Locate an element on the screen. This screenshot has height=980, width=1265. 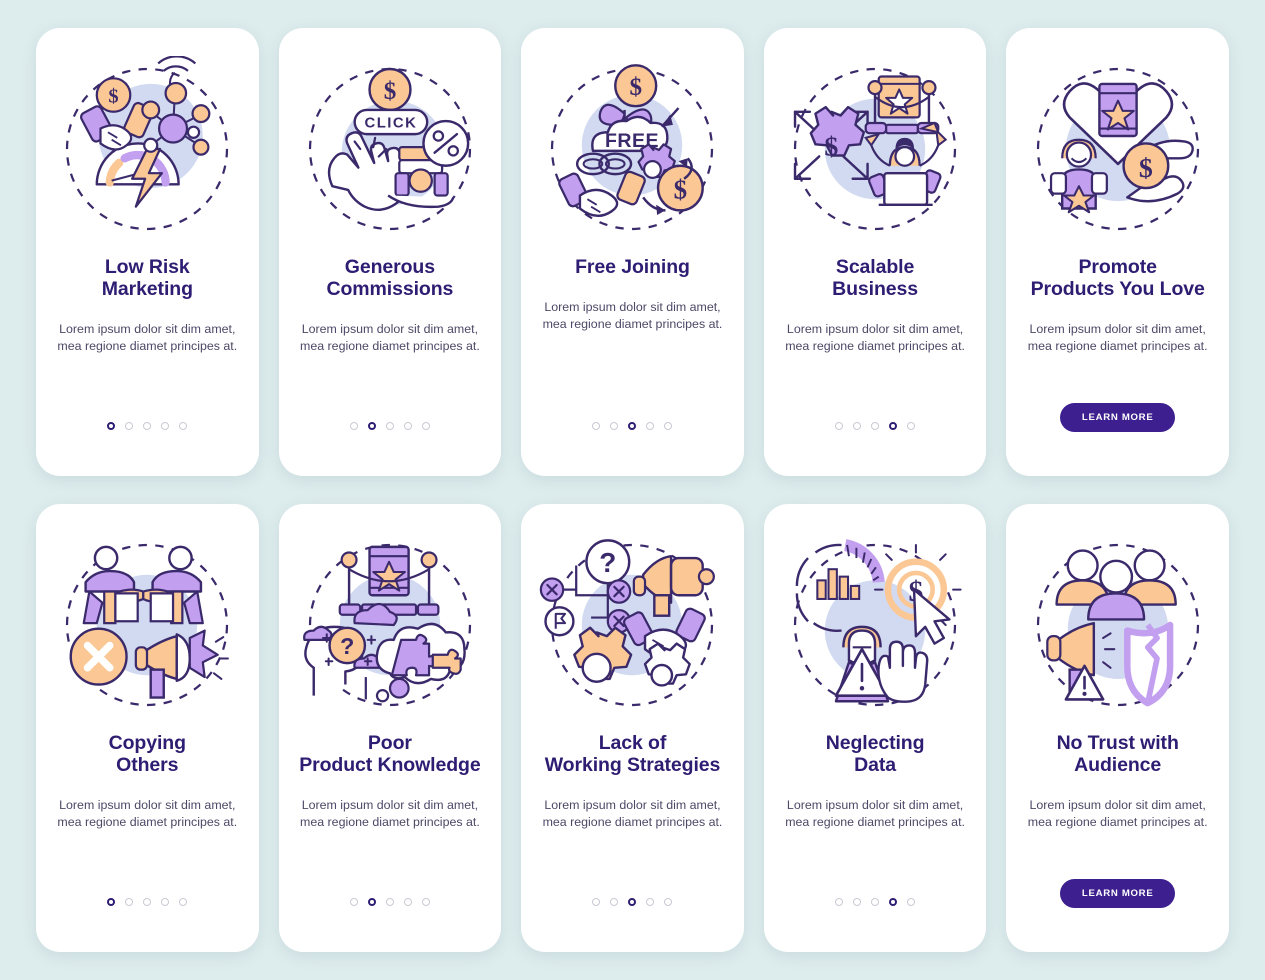
onboarding-card-neglecting-data: $ is located at coordinates (875, 728).